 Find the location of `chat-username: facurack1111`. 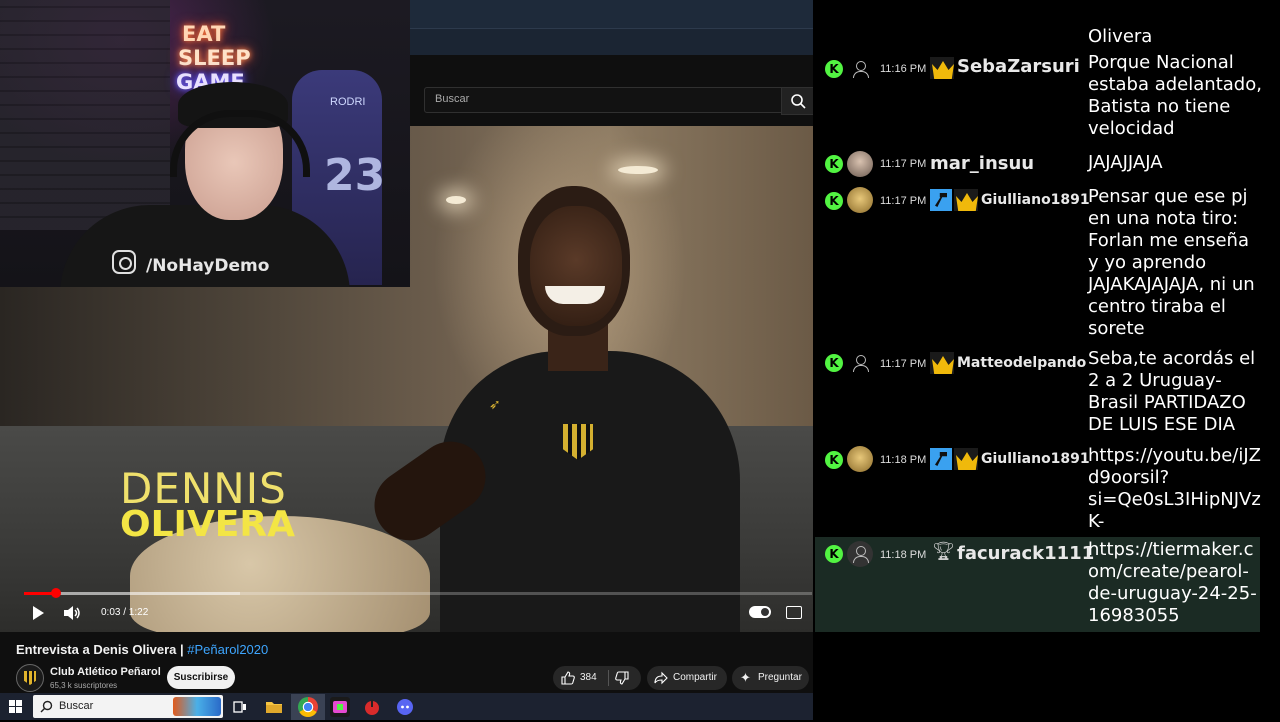

chat-username: facurack1111 is located at coordinates (1025, 553).